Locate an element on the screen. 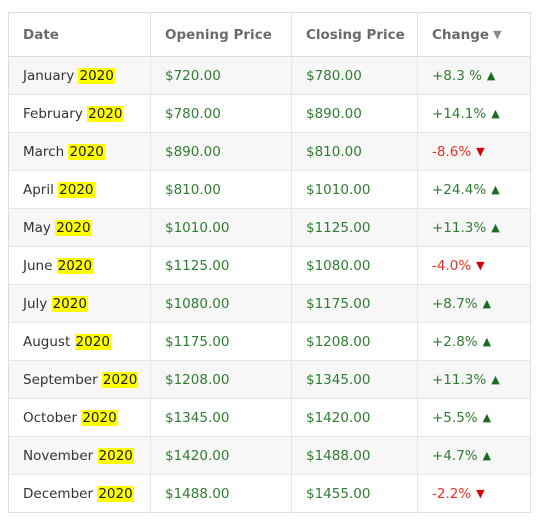  change-value-label: +2.8% is located at coordinates (455, 341).